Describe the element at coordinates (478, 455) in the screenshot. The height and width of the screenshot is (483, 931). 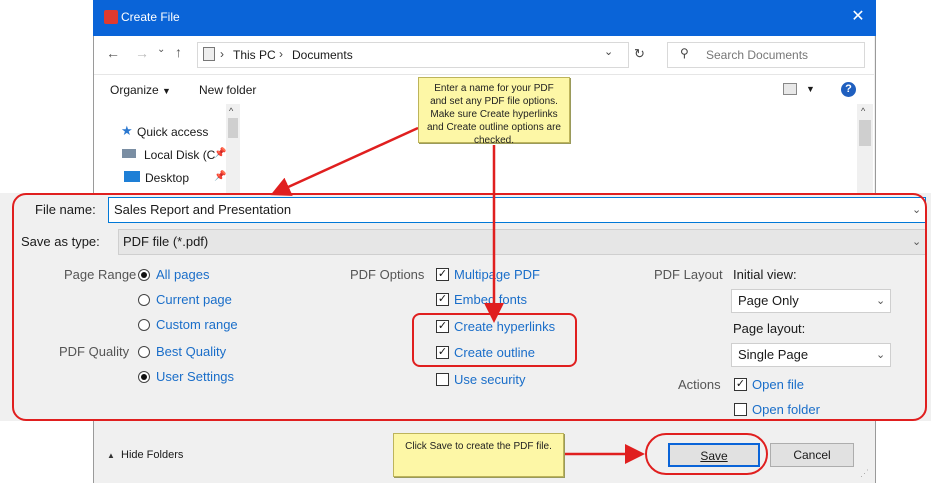
I see `callout-bottom: Click Save to create the PDF file.` at that location.